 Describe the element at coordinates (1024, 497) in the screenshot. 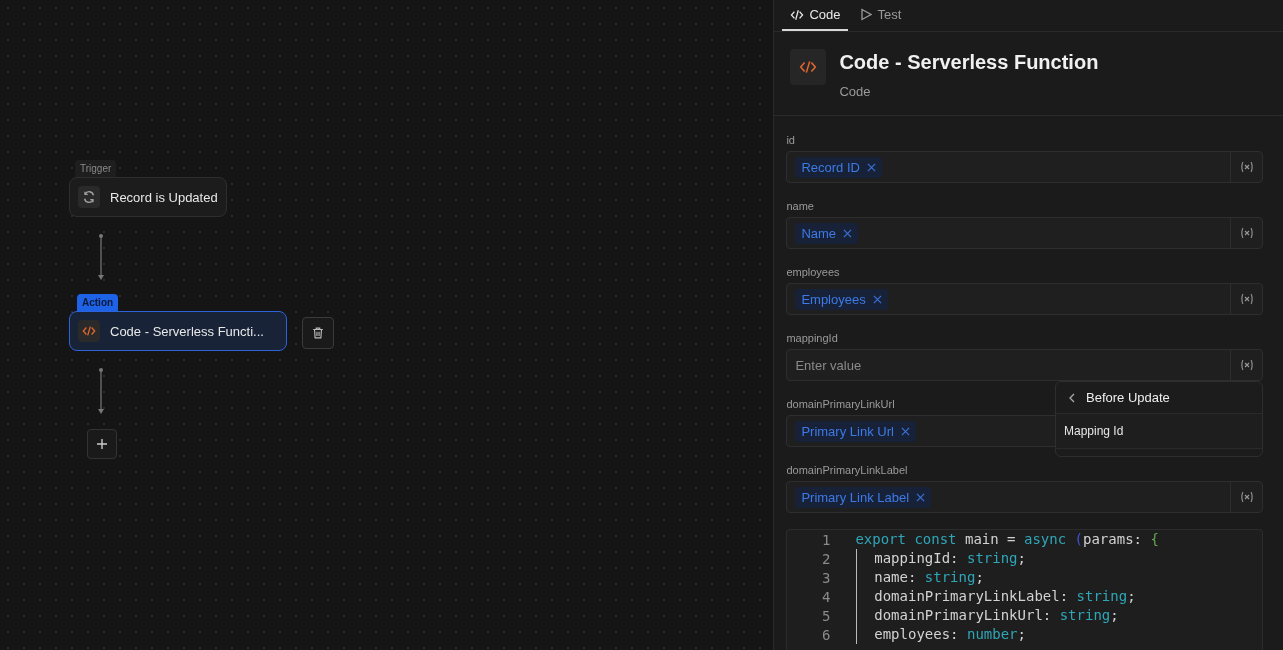

I see `input-field: Primary Link Label` at that location.